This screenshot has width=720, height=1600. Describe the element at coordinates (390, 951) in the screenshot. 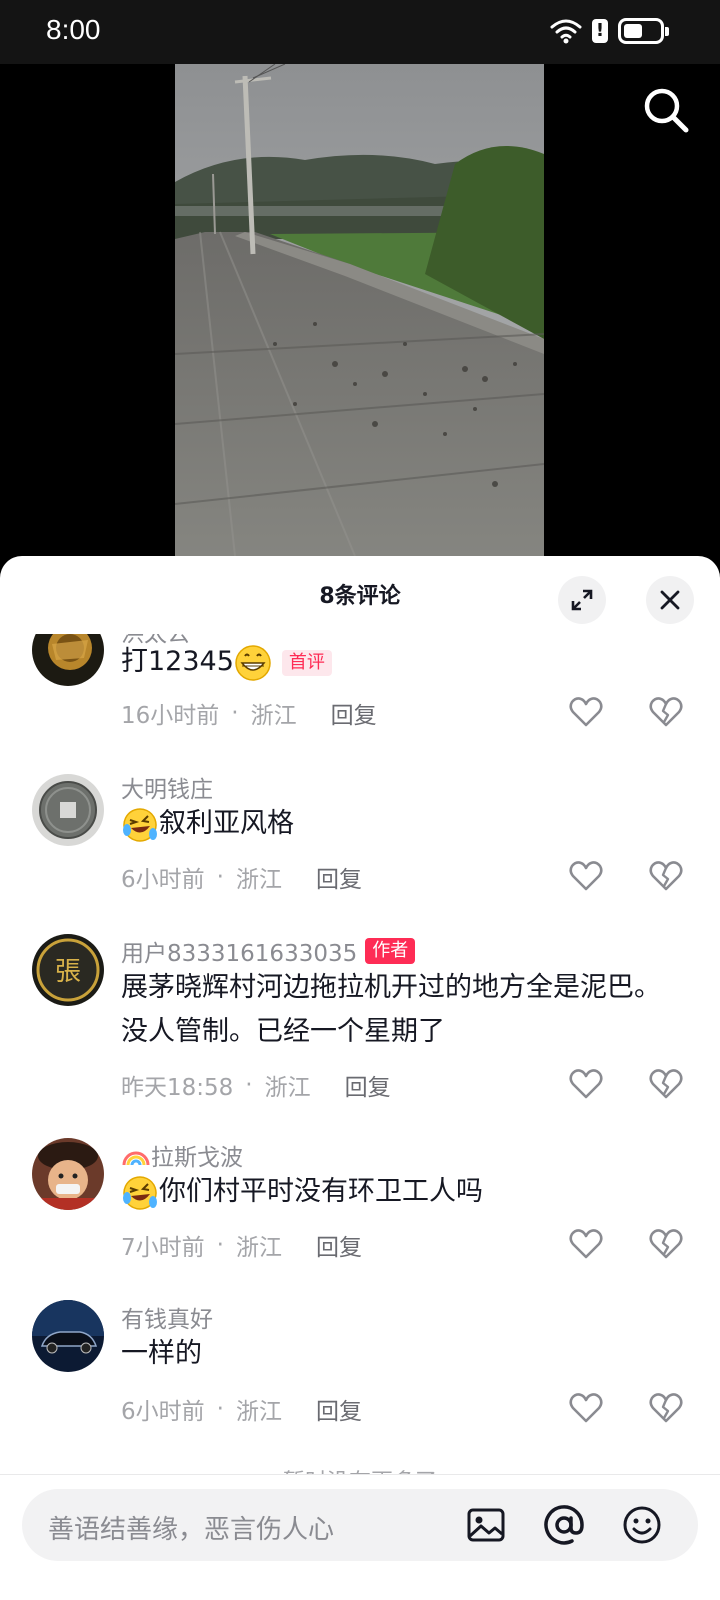

I see `author-badge: 作者` at that location.